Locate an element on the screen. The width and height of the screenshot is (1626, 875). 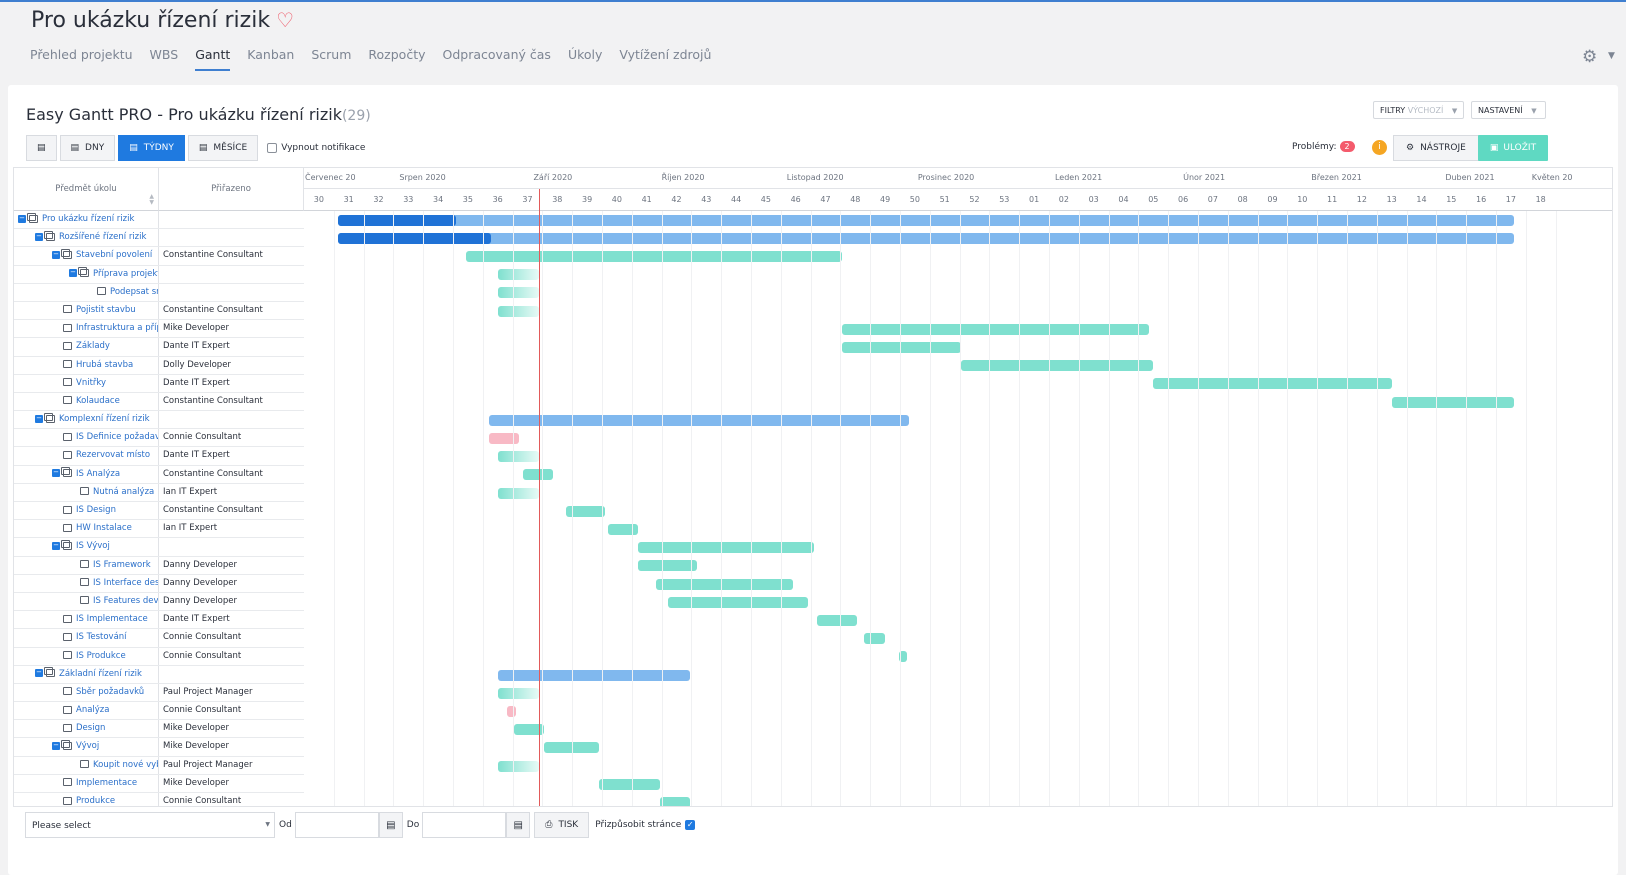
task-link: Vnitřky is located at coordinates (91, 383).